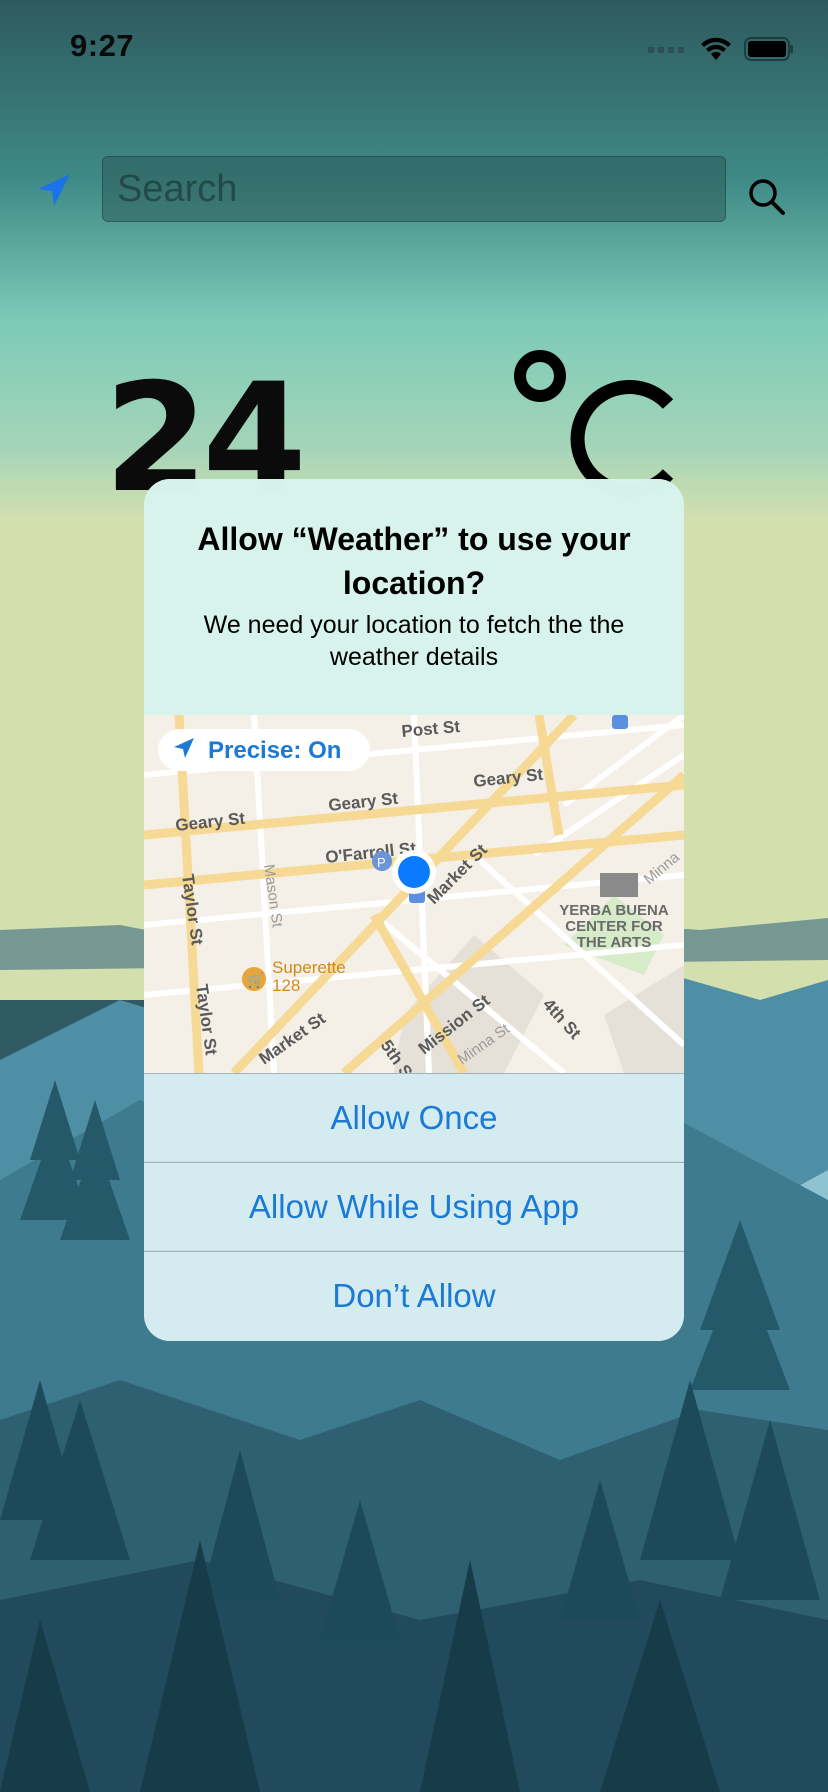 The image size is (828, 1792). What do you see at coordinates (614, 910) in the screenshot?
I see `map-label-yerba-1: YERBA BUENA` at bounding box center [614, 910].